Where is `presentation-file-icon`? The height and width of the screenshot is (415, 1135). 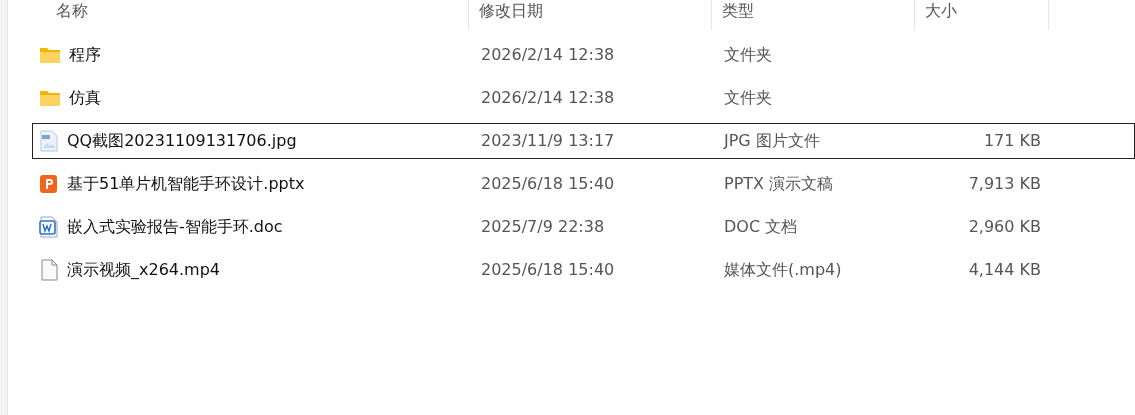 presentation-file-icon is located at coordinates (49, 184).